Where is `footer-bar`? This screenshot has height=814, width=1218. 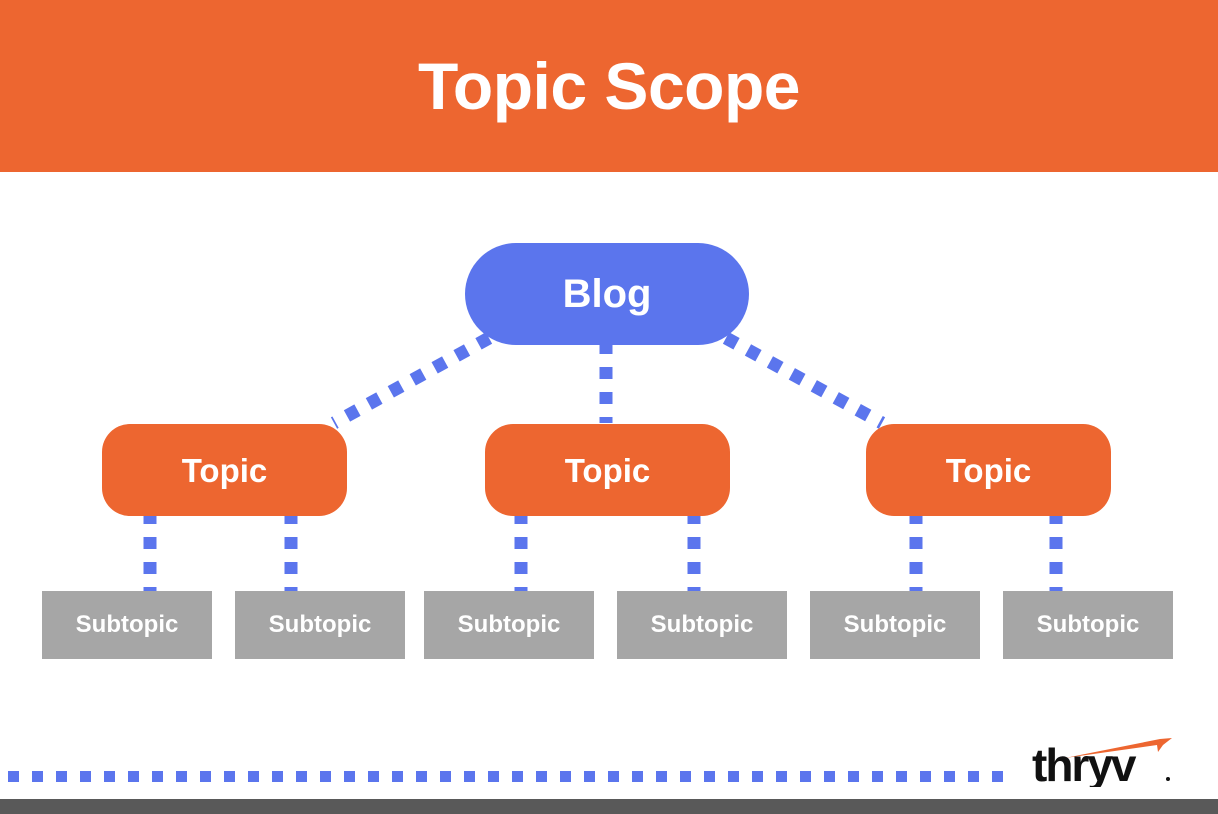 footer-bar is located at coordinates (609, 806).